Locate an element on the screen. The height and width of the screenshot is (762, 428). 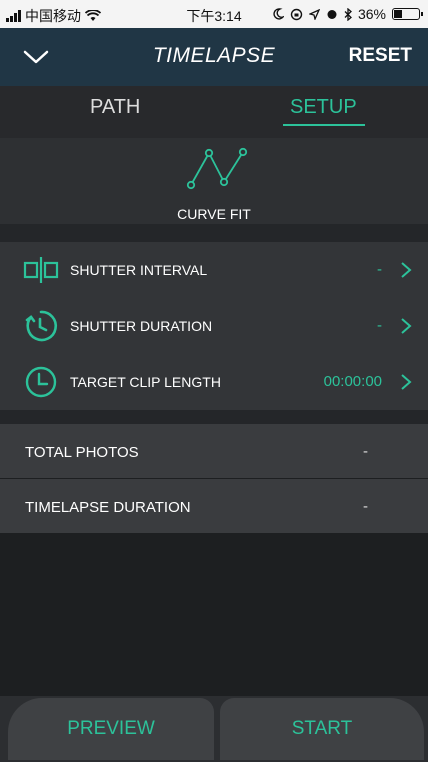
tab-setup: SETUP is located at coordinates (323, 107).